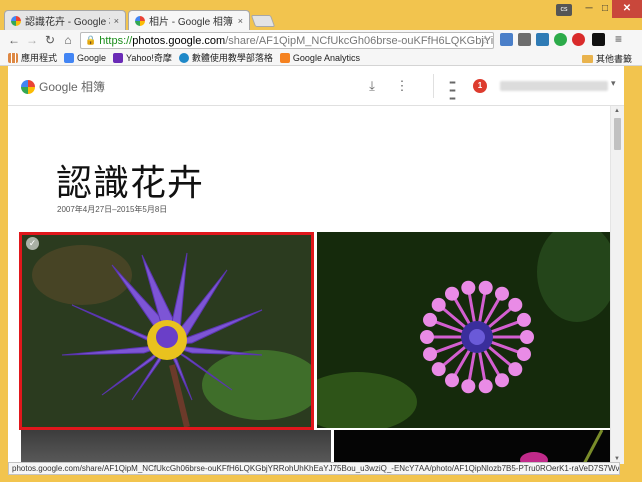 This screenshot has height=482, width=642. What do you see at coordinates (69, 57) in the screenshot?
I see `google-g-icon` at bounding box center [69, 57].